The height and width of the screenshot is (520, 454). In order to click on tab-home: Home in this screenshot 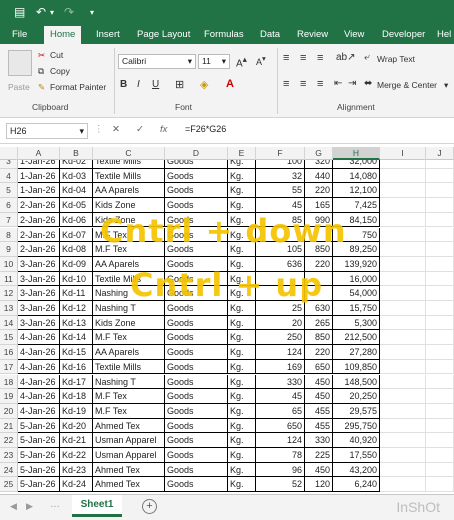, I will do `click(63, 35)`.